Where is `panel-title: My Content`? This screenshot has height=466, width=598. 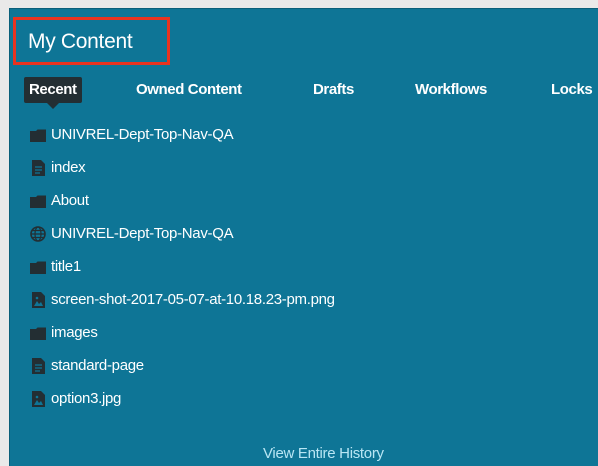 panel-title: My Content is located at coordinates (80, 41).